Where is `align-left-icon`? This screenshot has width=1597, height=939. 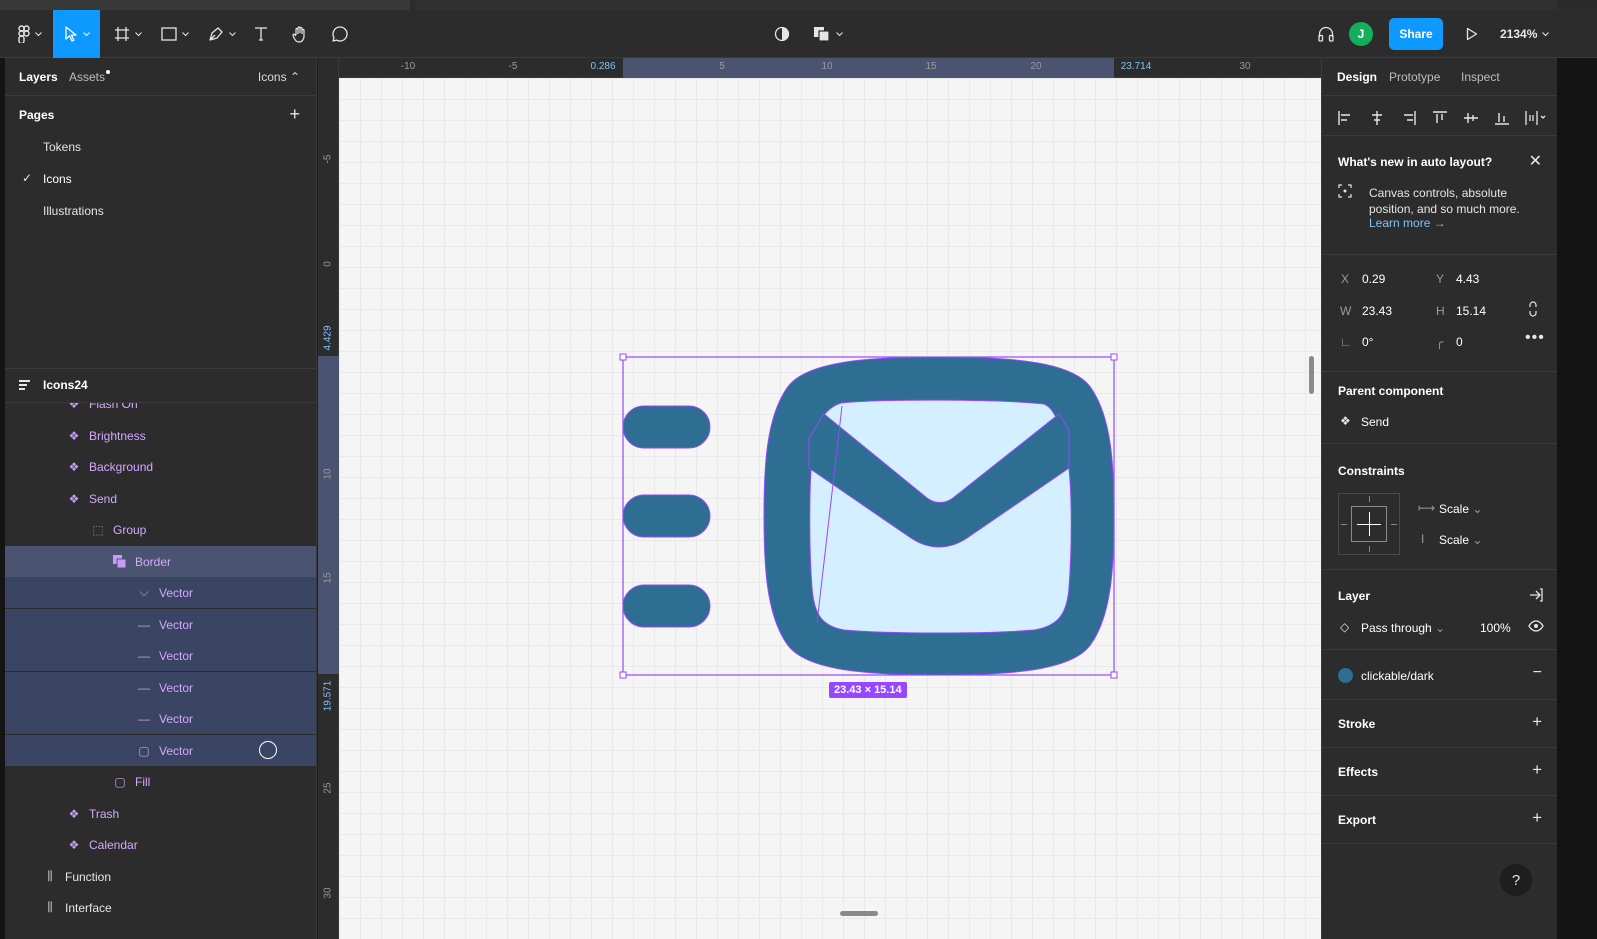 align-left-icon is located at coordinates (1345, 118).